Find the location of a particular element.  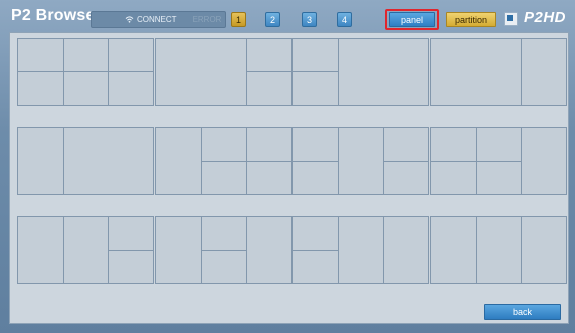

panel-button: panel is located at coordinates (412, 19).